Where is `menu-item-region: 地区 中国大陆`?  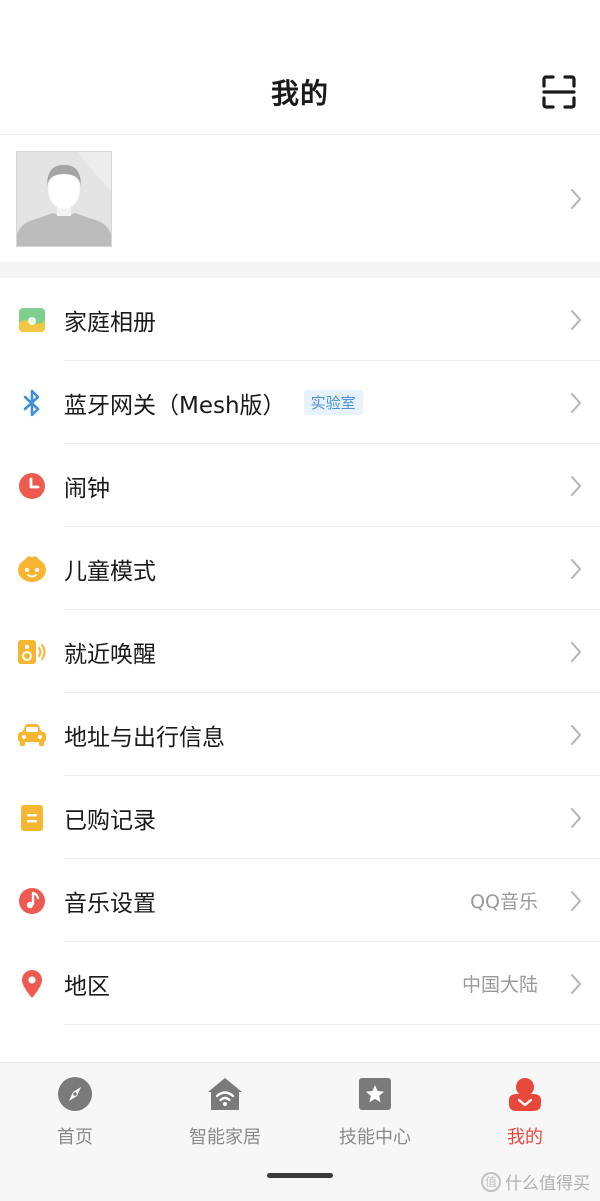
menu-item-region: 地区 中国大陆 is located at coordinates (300, 983).